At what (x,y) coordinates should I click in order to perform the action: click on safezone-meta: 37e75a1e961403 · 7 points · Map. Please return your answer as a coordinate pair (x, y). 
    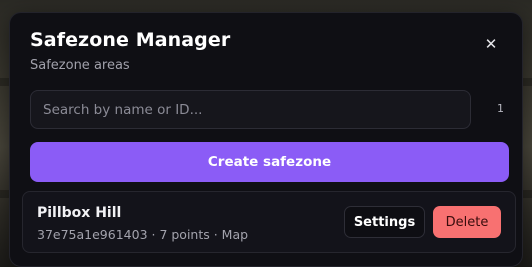
    Looking at the image, I should click on (143, 234).